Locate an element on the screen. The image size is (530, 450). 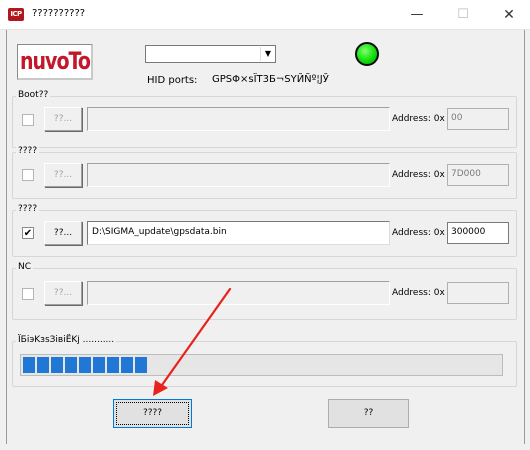
window-title: ?????????? is located at coordinates (59, 13).